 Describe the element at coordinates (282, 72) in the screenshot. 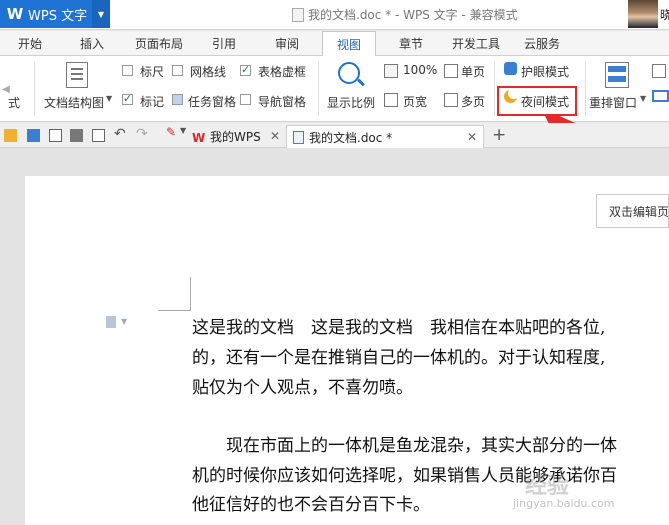

I see `table-gridlines-label: 表格虚框` at that location.